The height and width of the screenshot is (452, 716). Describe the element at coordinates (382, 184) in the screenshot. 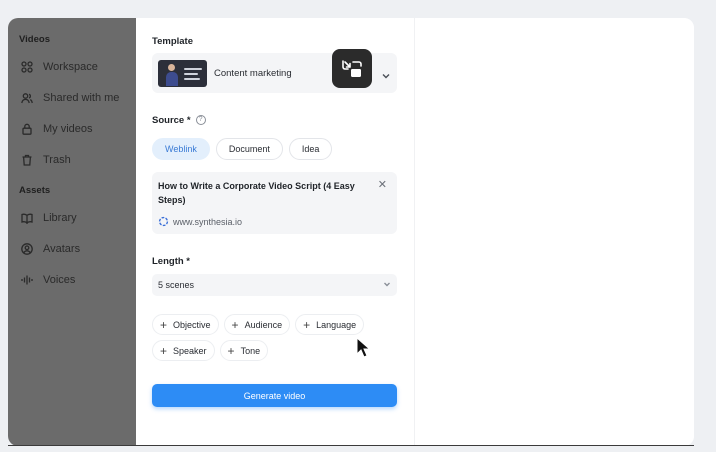

I see `close-icon: ✕` at that location.